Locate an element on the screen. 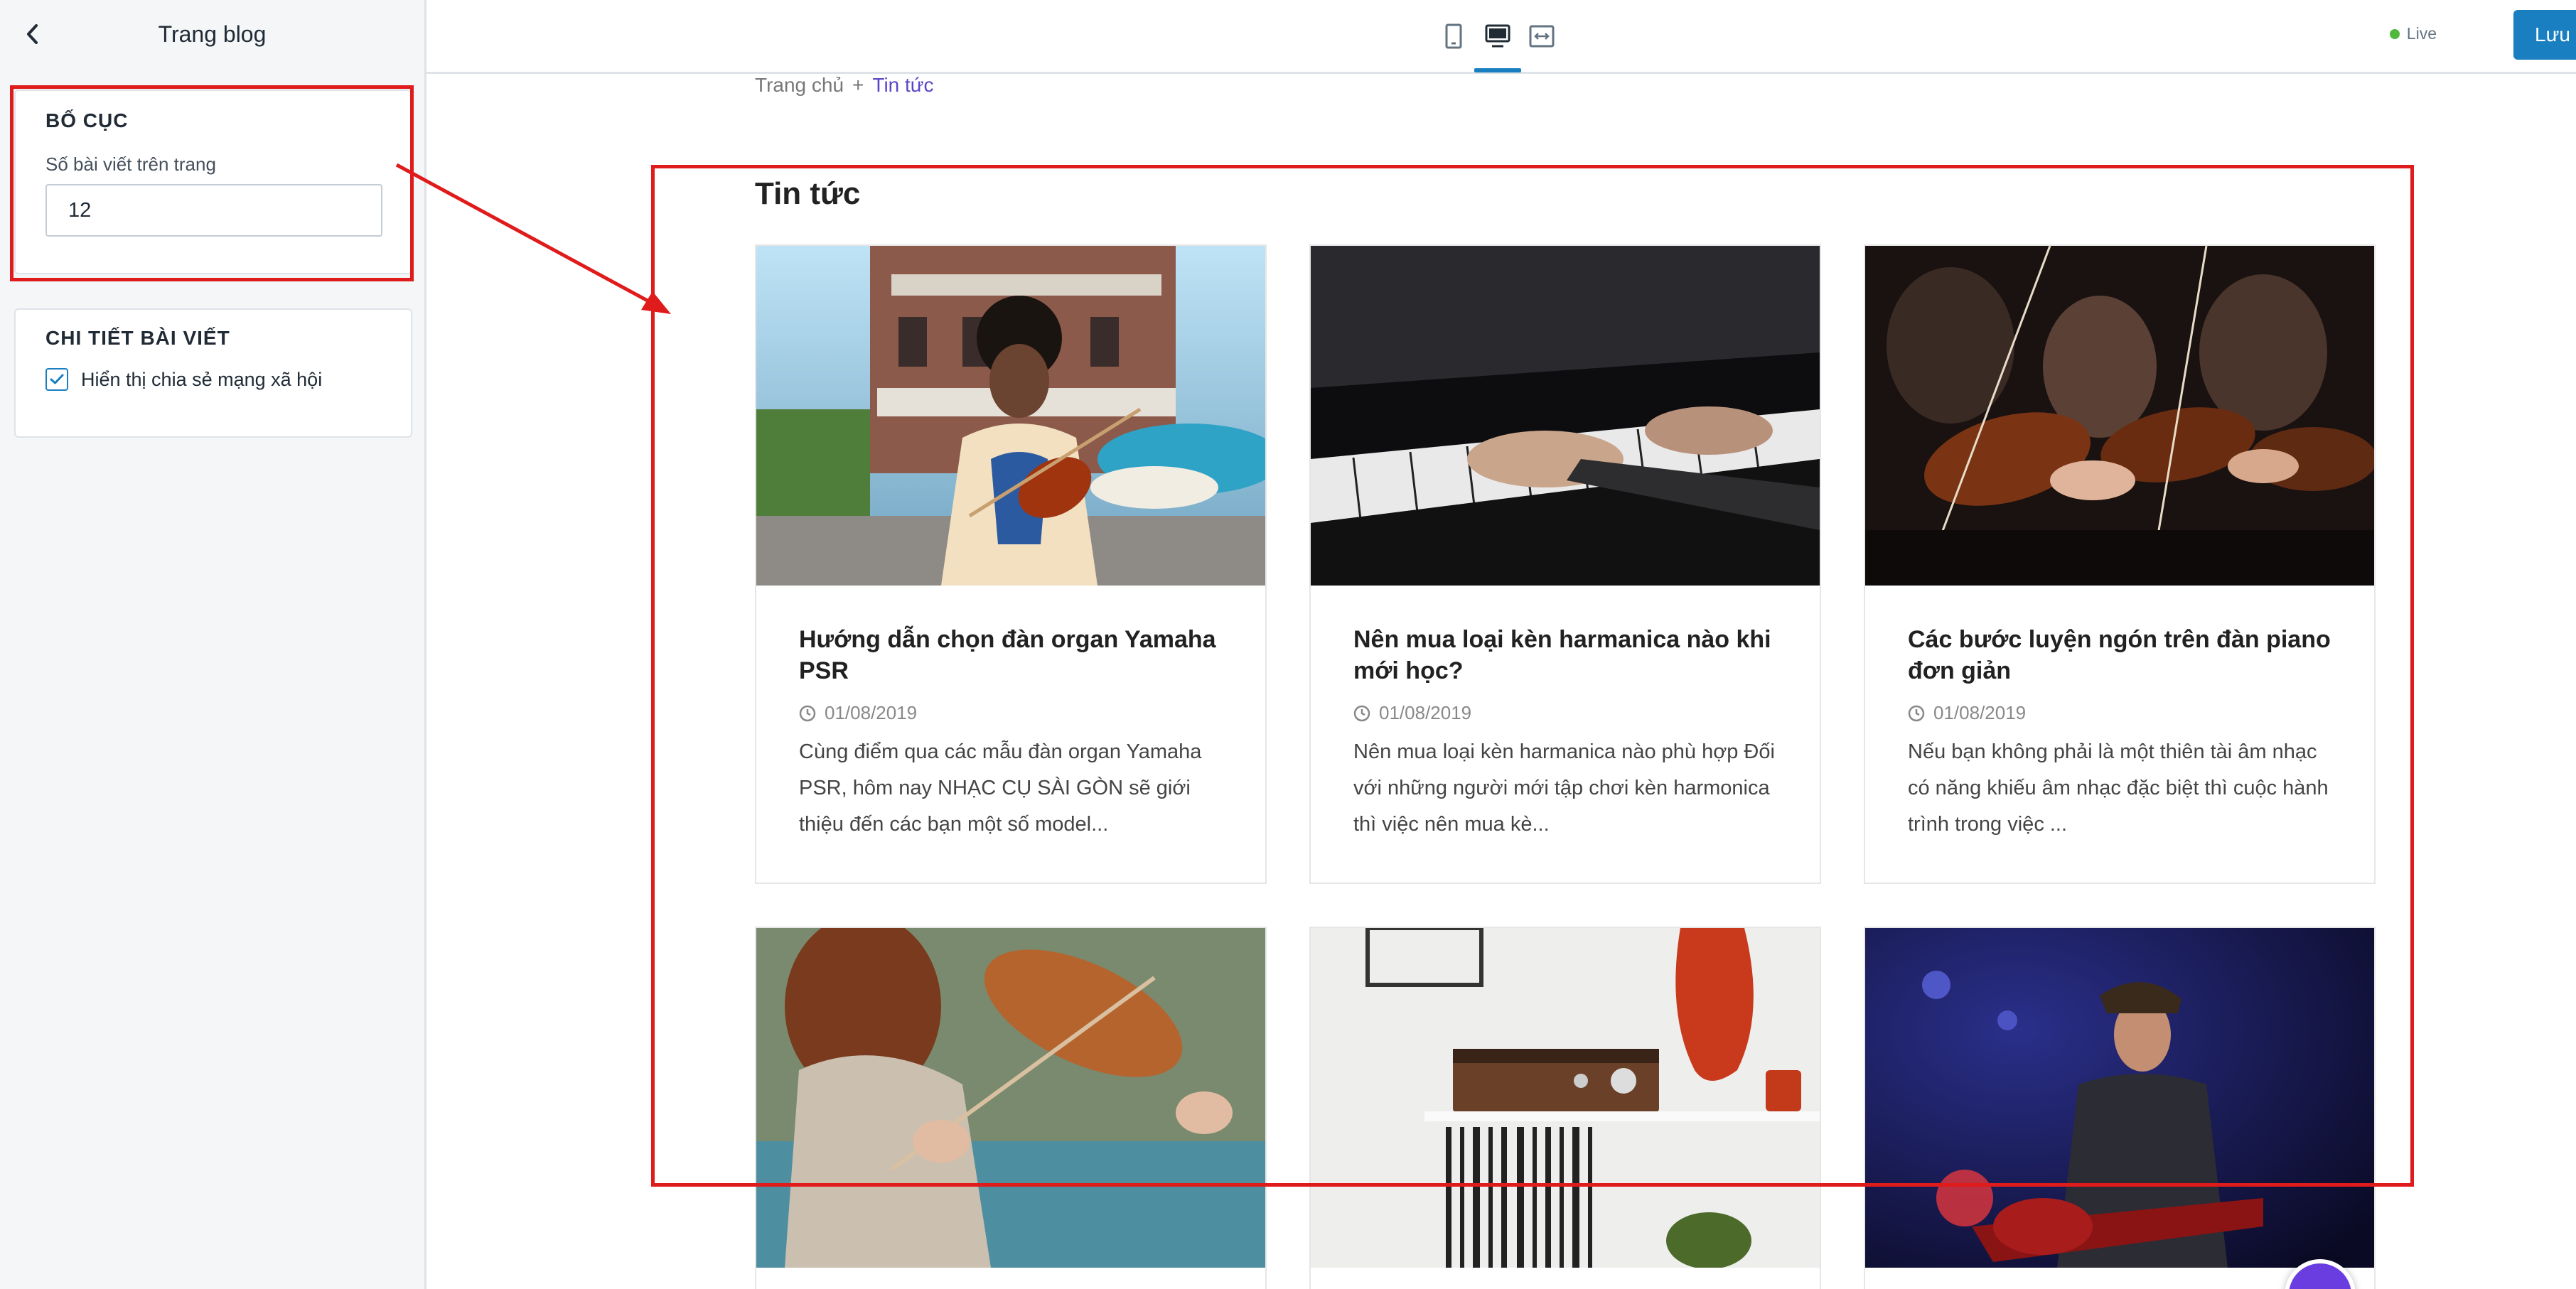 The width and height of the screenshot is (2576, 1289). social-share-checkbox is located at coordinates (56, 379).